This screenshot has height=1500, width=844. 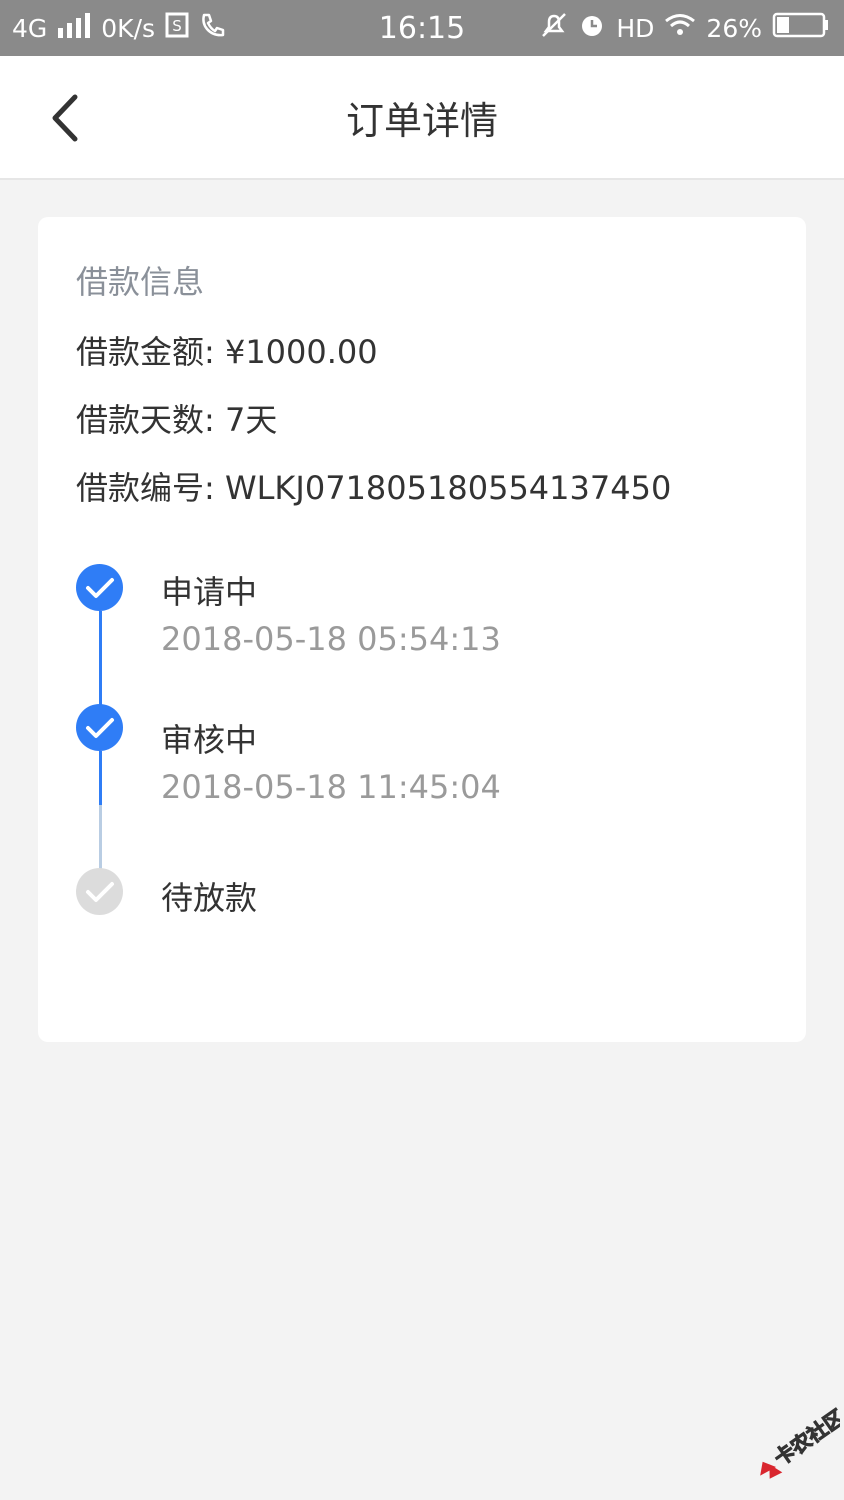 I want to click on step-label: 待放款, so click(x=209, y=898).